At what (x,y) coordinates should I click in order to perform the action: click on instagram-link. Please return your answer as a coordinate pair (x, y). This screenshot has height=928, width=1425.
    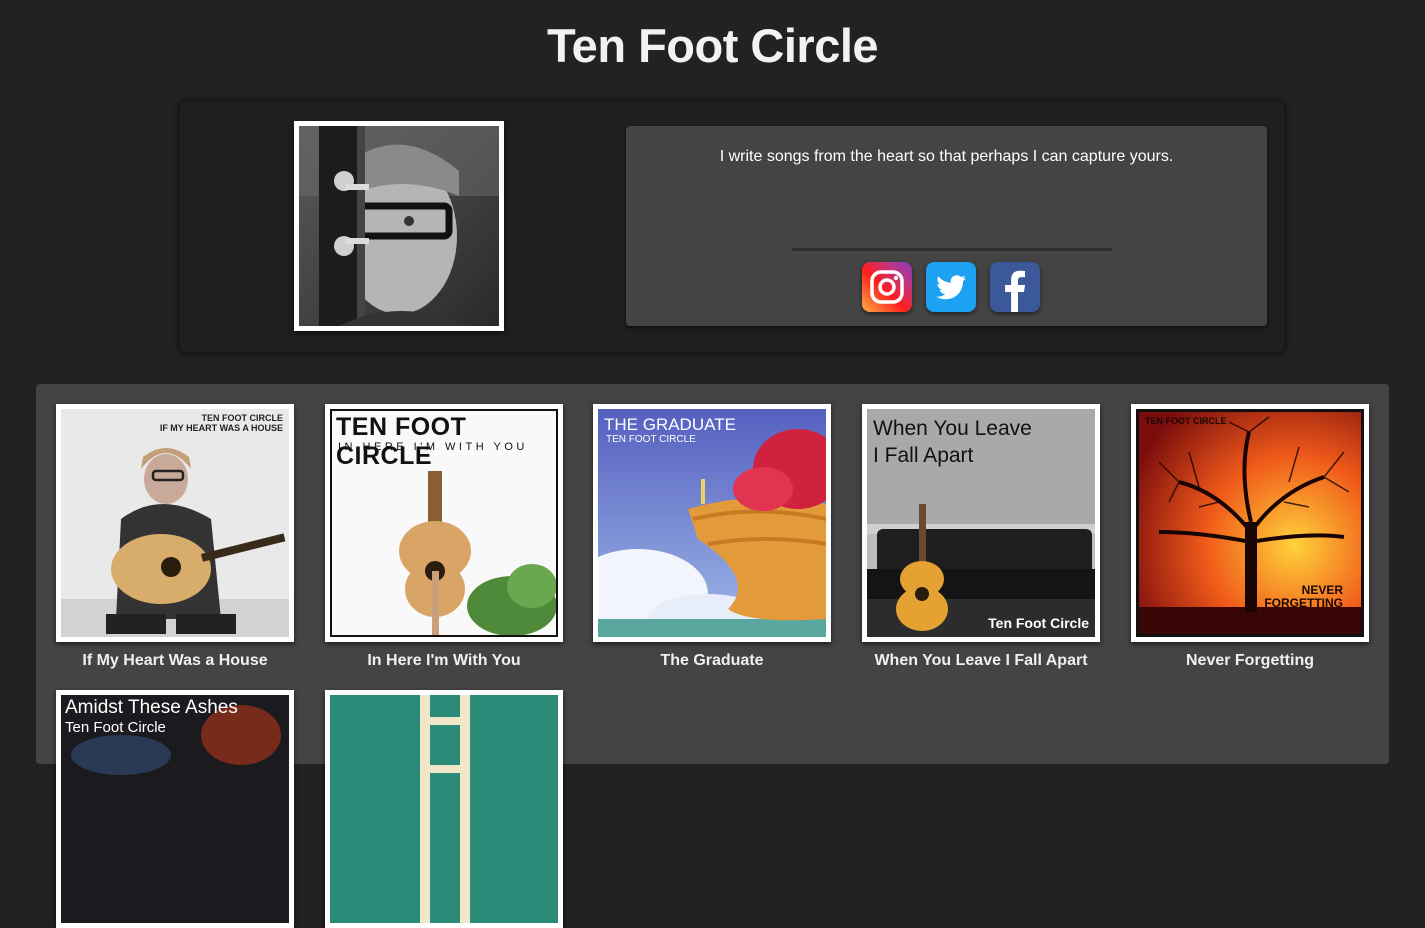
    Looking at the image, I should click on (887, 287).